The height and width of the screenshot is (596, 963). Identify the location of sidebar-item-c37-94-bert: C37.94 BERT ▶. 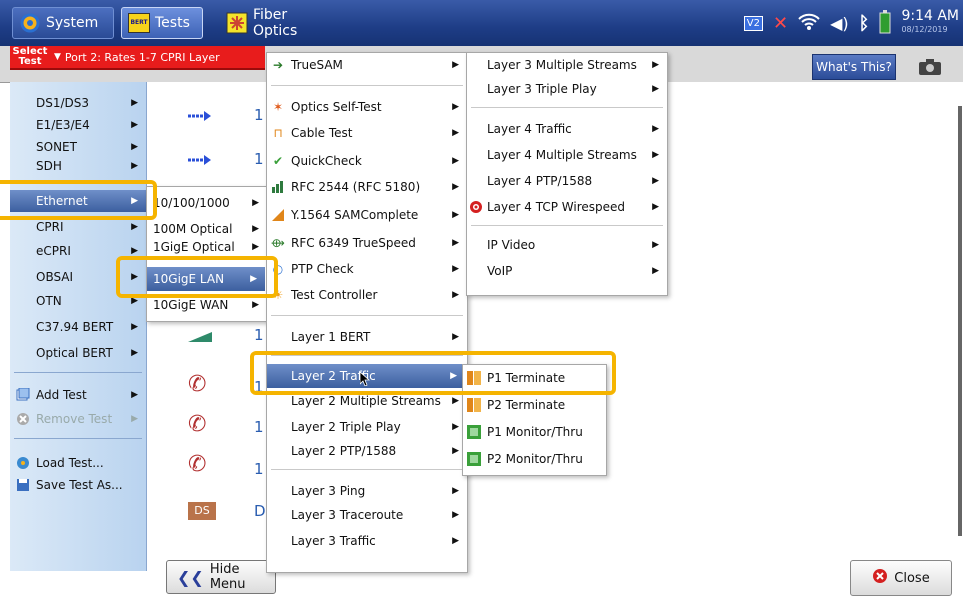
(78, 327).